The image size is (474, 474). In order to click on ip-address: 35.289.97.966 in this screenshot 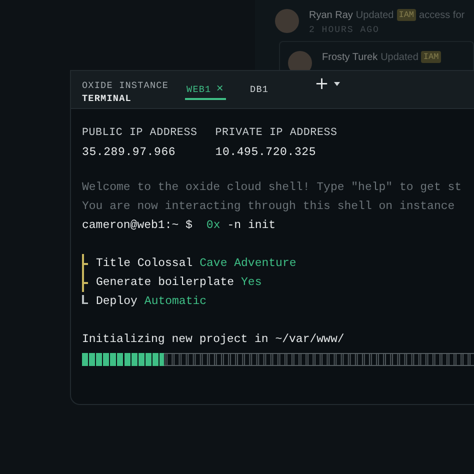, I will do `click(129, 153)`.